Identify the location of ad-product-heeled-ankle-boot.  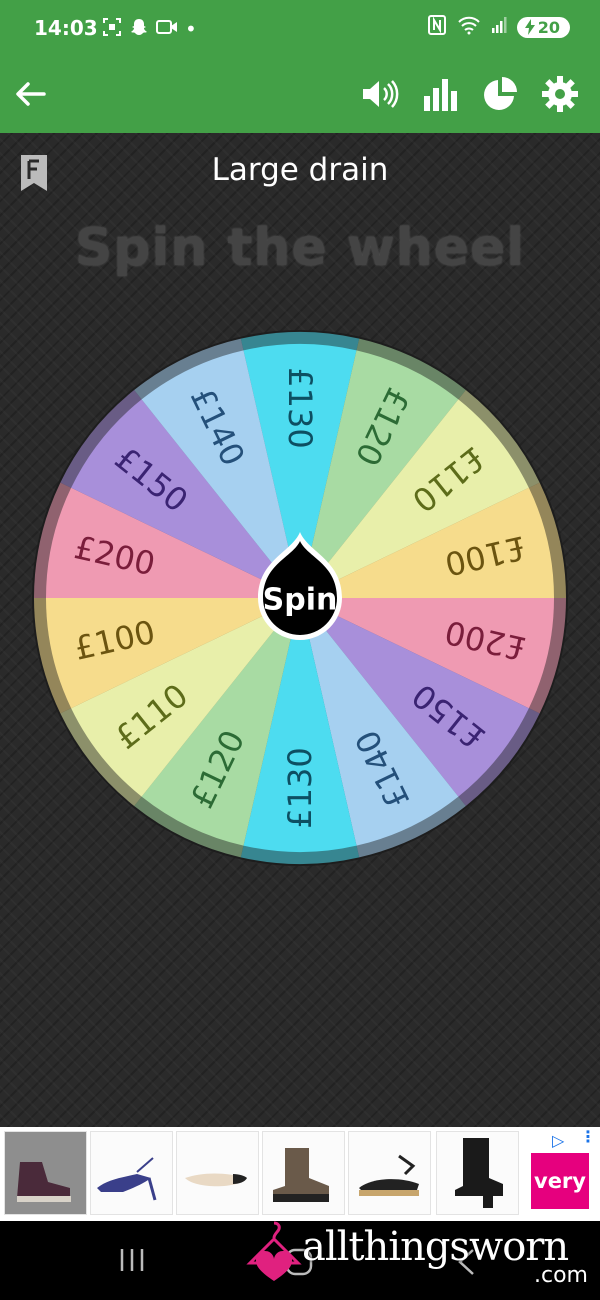
(477, 1173).